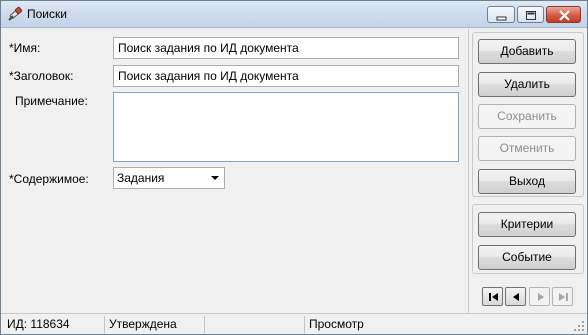  I want to click on status-bar: ИД: 118634 Утверждена Просмотр, so click(294, 323).